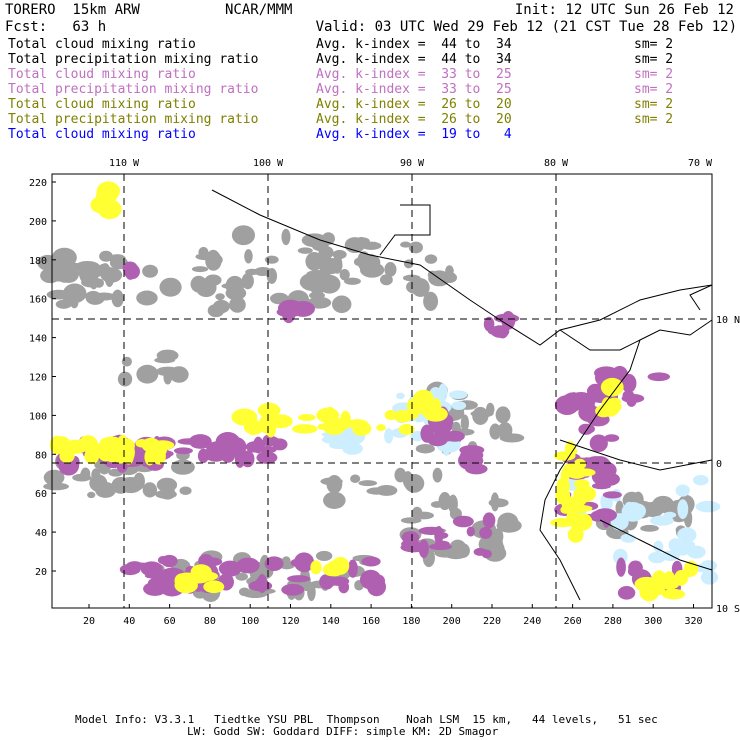  I want to click on x-tick-label: 160, so click(371, 621).